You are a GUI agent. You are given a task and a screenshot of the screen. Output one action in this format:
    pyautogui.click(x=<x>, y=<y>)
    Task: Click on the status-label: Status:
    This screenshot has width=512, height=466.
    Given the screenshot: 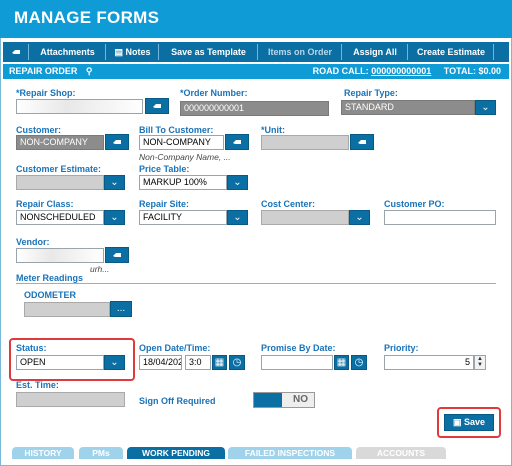 What is the action you would take?
    pyautogui.click(x=31, y=348)
    